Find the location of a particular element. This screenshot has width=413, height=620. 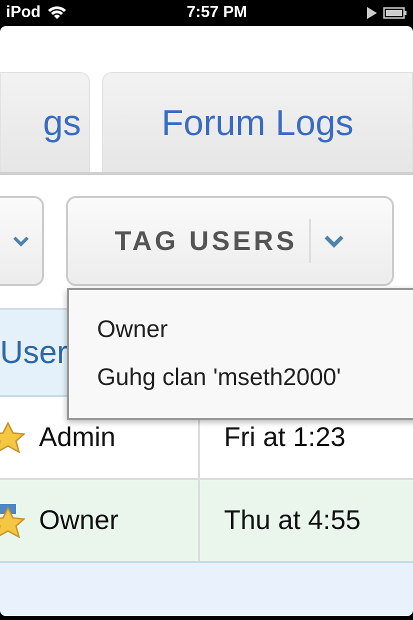

user-cell: Owner is located at coordinates (79, 520).